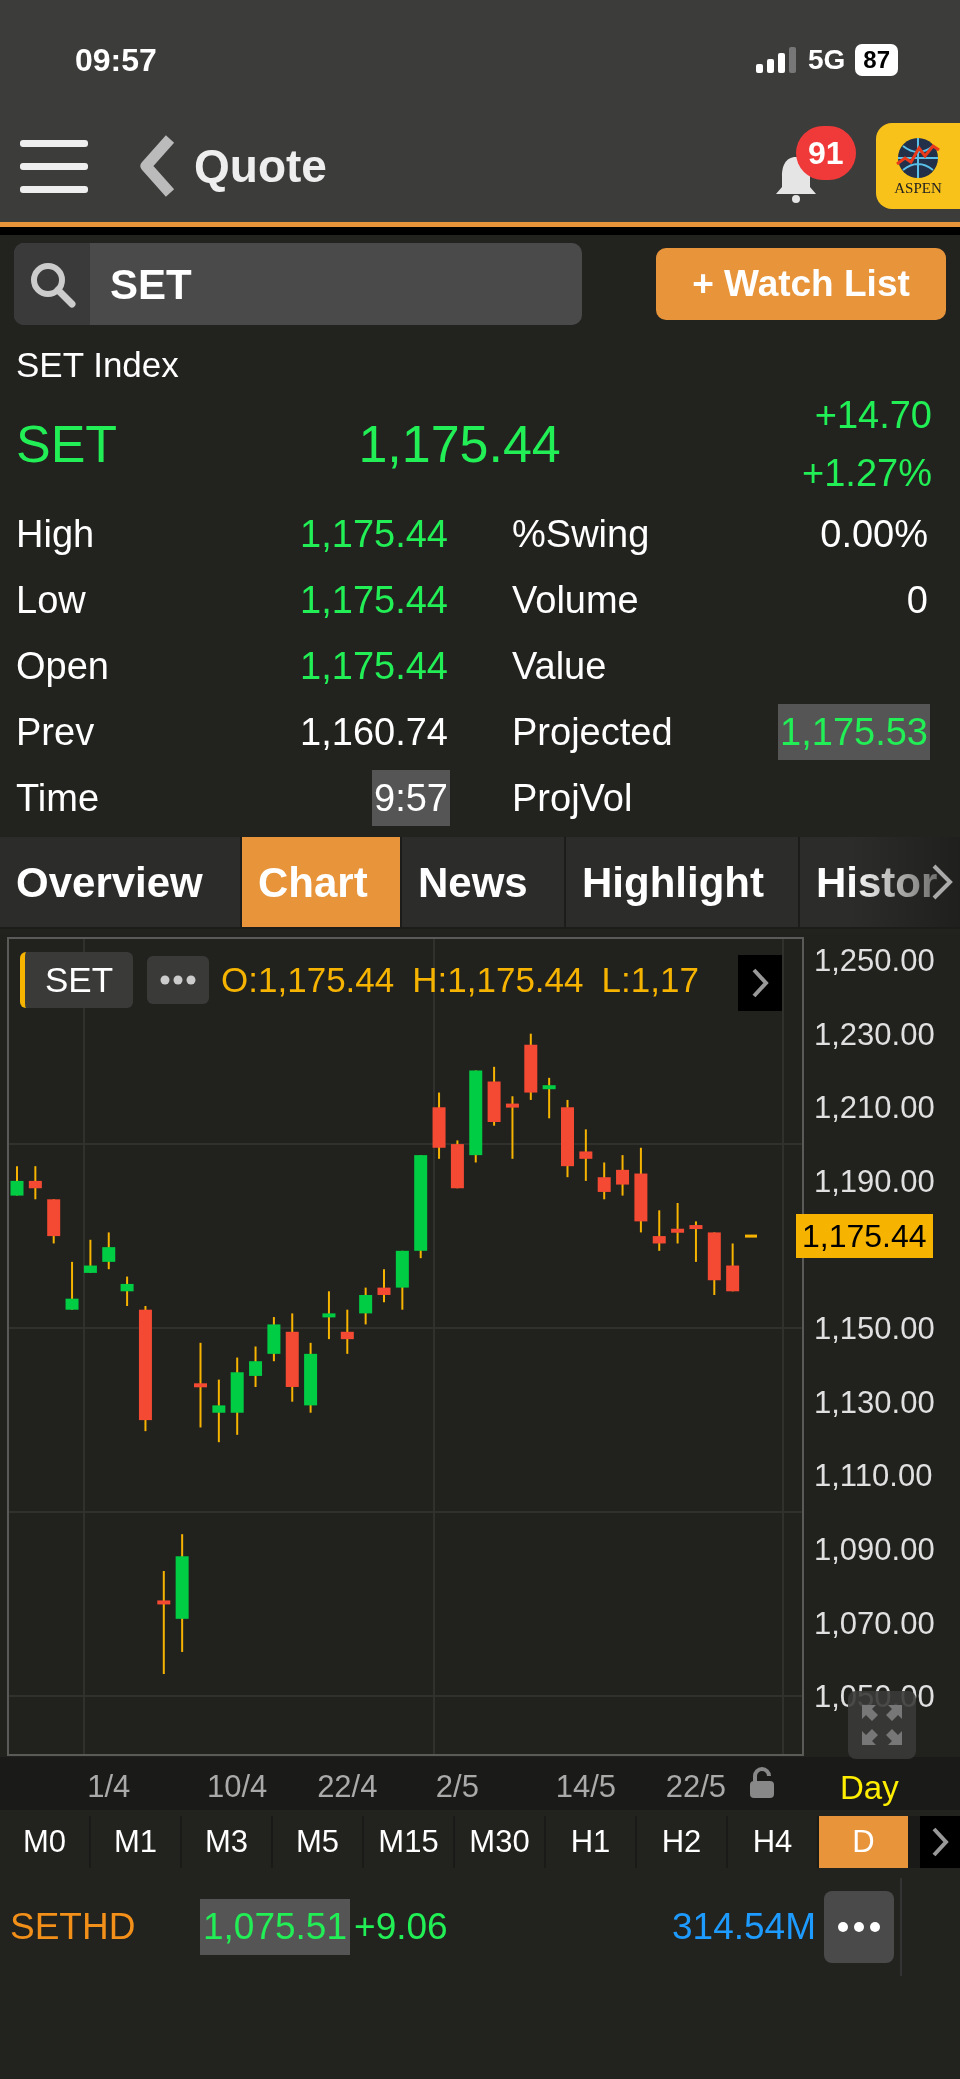 This screenshot has height=2079, width=960. What do you see at coordinates (317, 1842) in the screenshot?
I see `timeframe-button: M5` at bounding box center [317, 1842].